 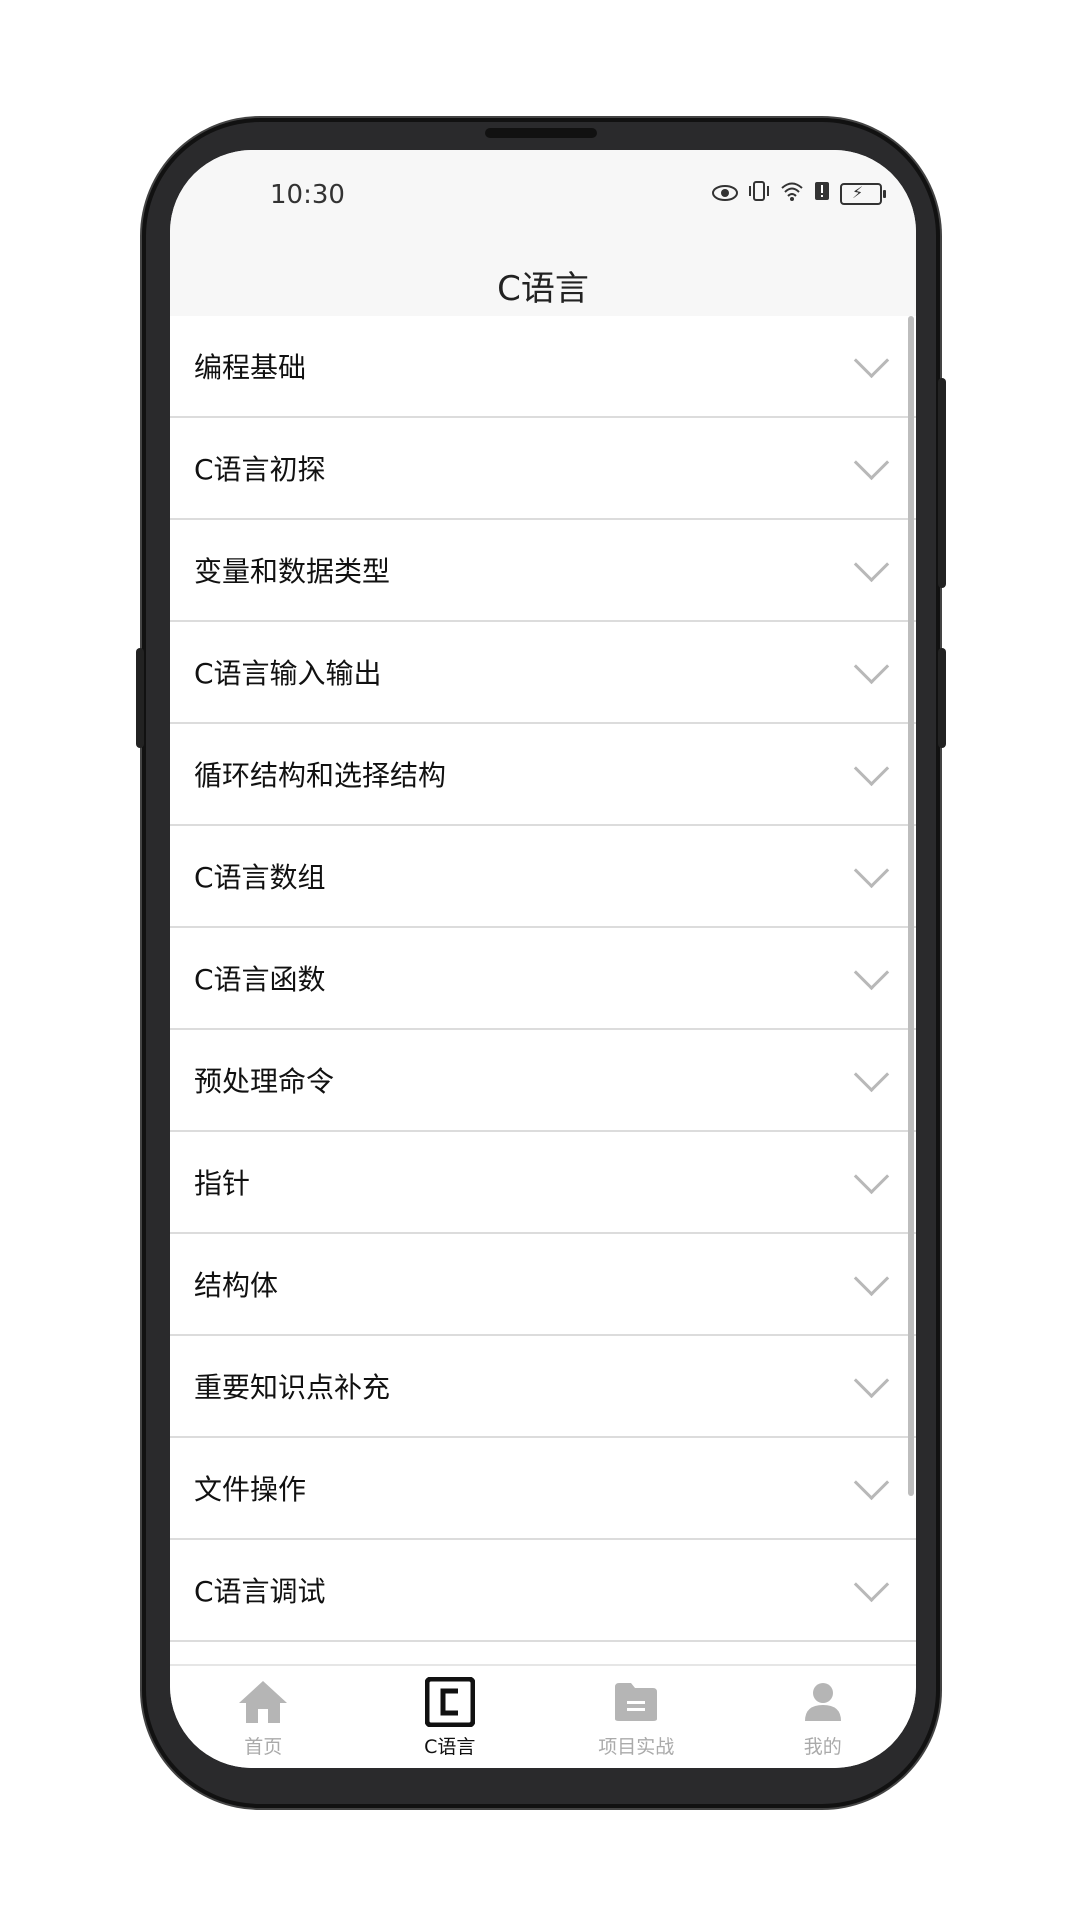 I want to click on list-item-label: 重要知识点补充, so click(x=292, y=1387).